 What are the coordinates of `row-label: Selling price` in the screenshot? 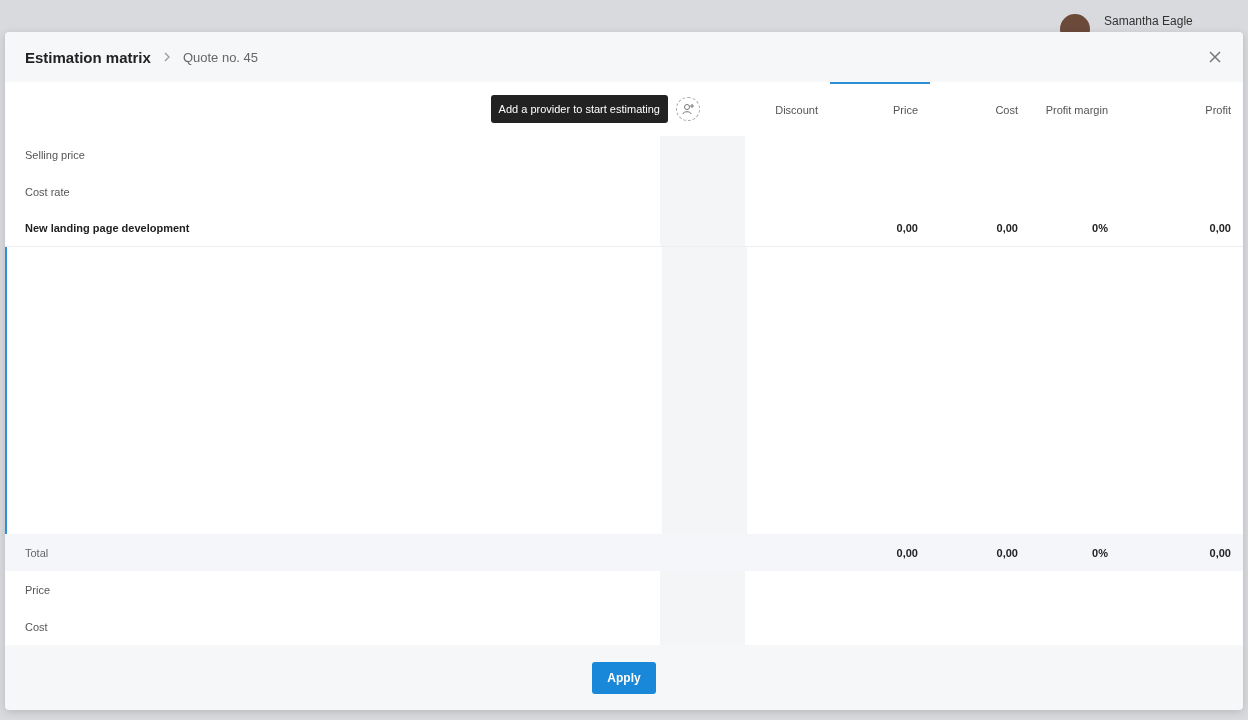 It's located at (55, 154).